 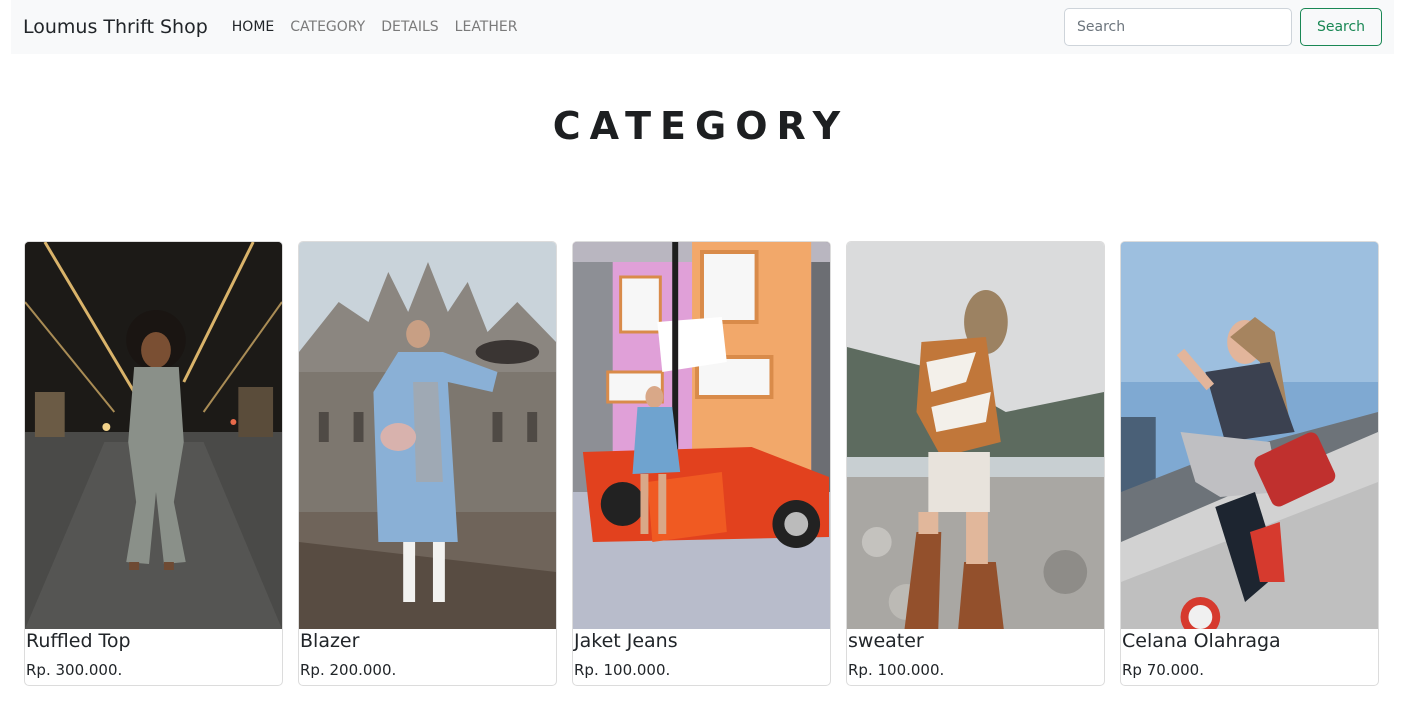 I want to click on nav-links: HOME CATEGORY DETAILS LEATHER, so click(x=383, y=27).